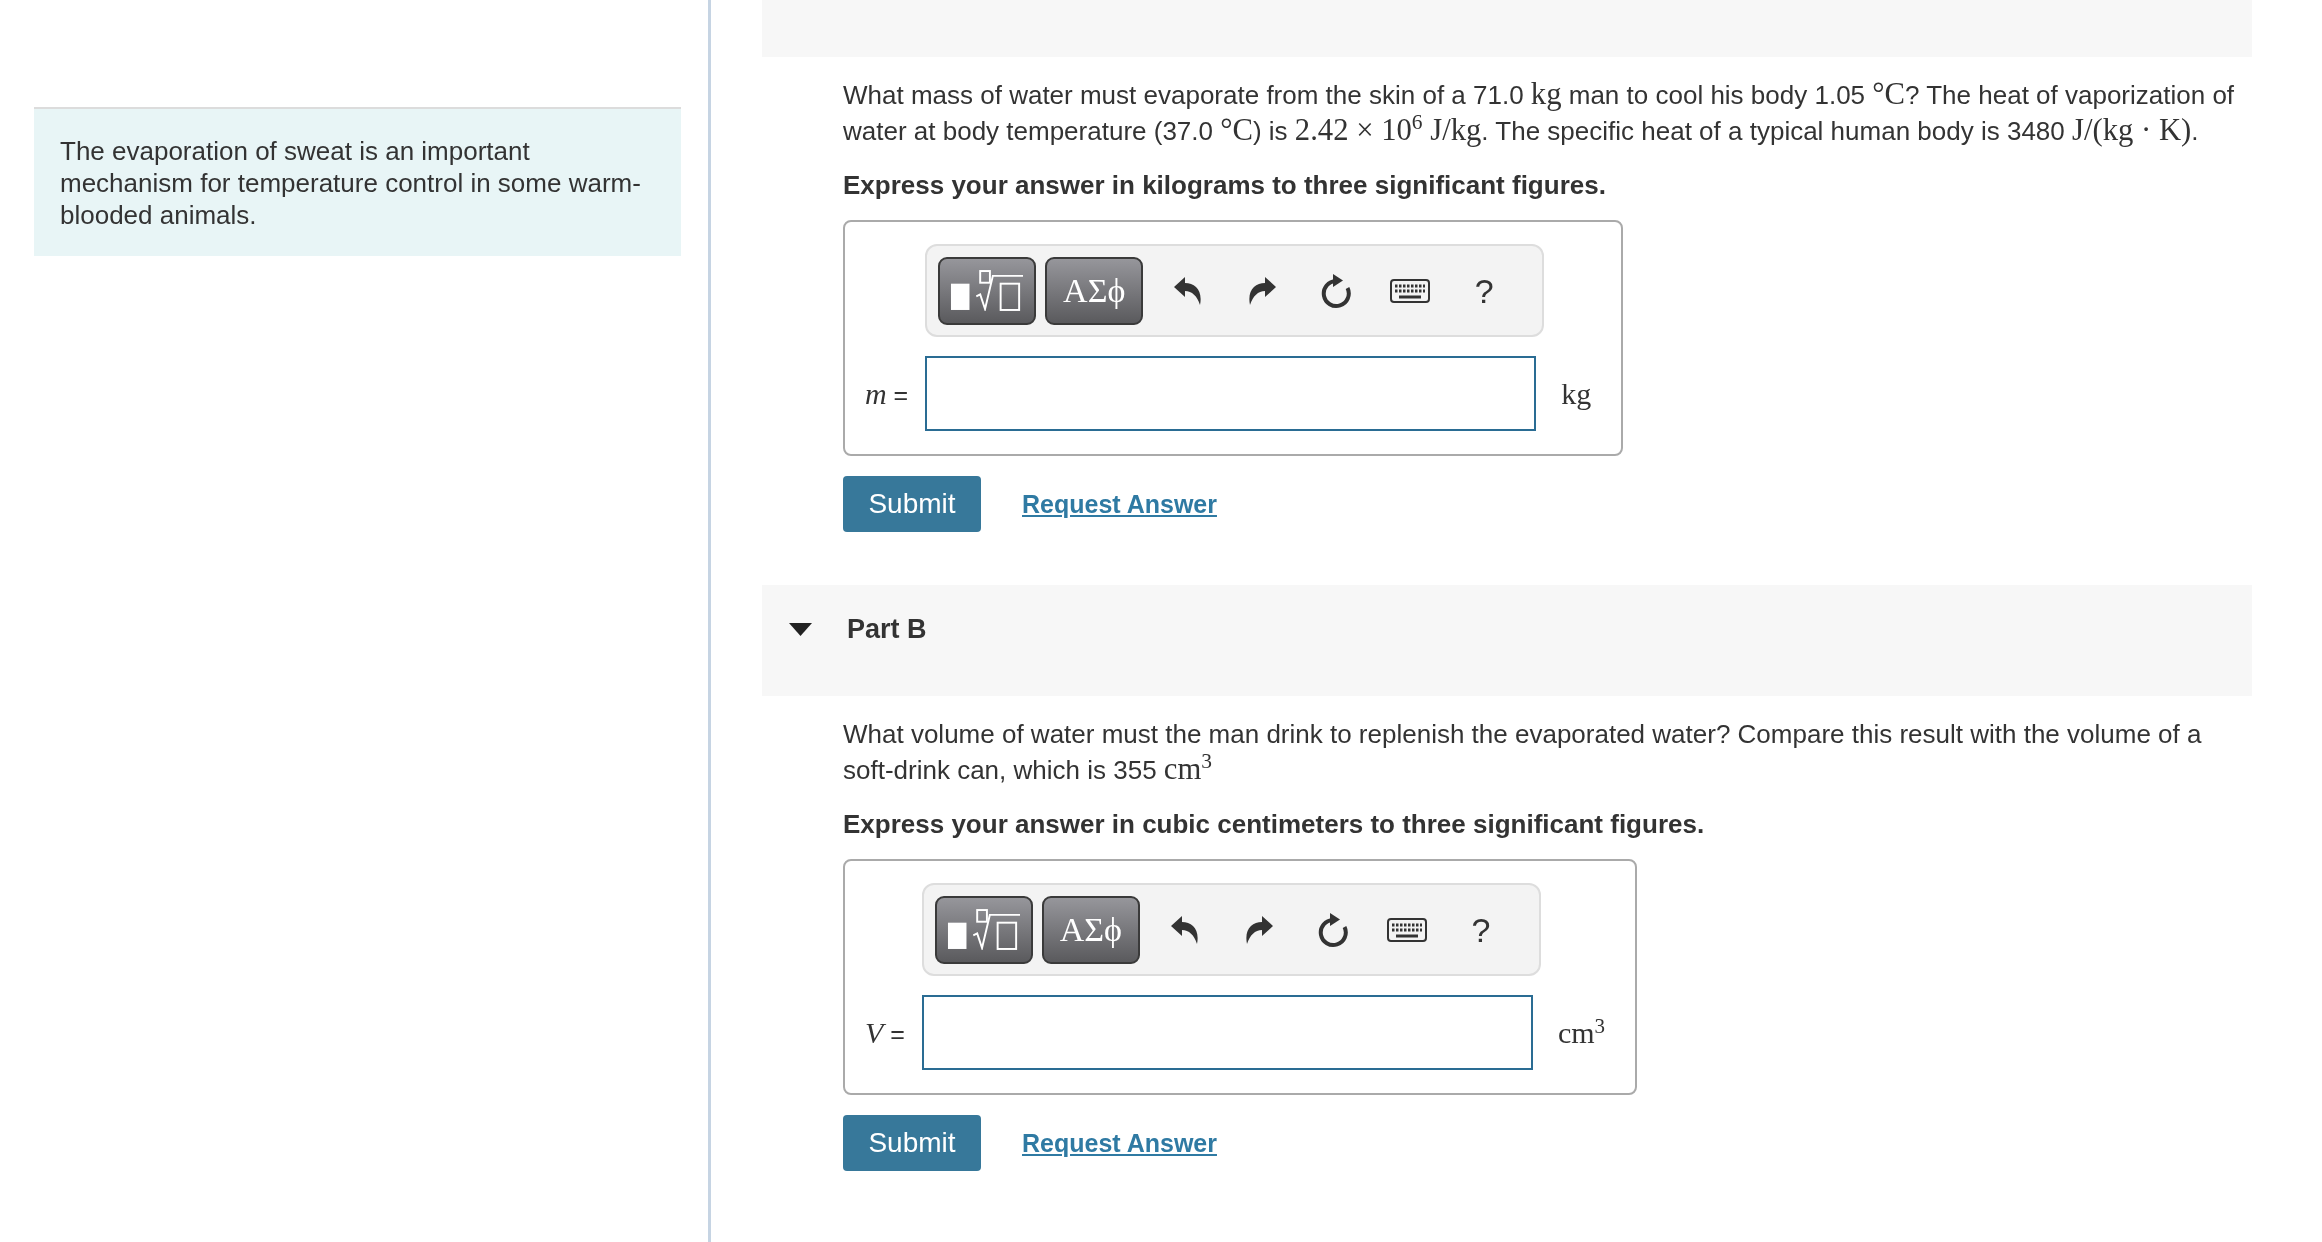 Image resolution: width=2322 pixels, height=1242 pixels. Describe the element at coordinates (800, 629) in the screenshot. I see `caret-icon` at that location.